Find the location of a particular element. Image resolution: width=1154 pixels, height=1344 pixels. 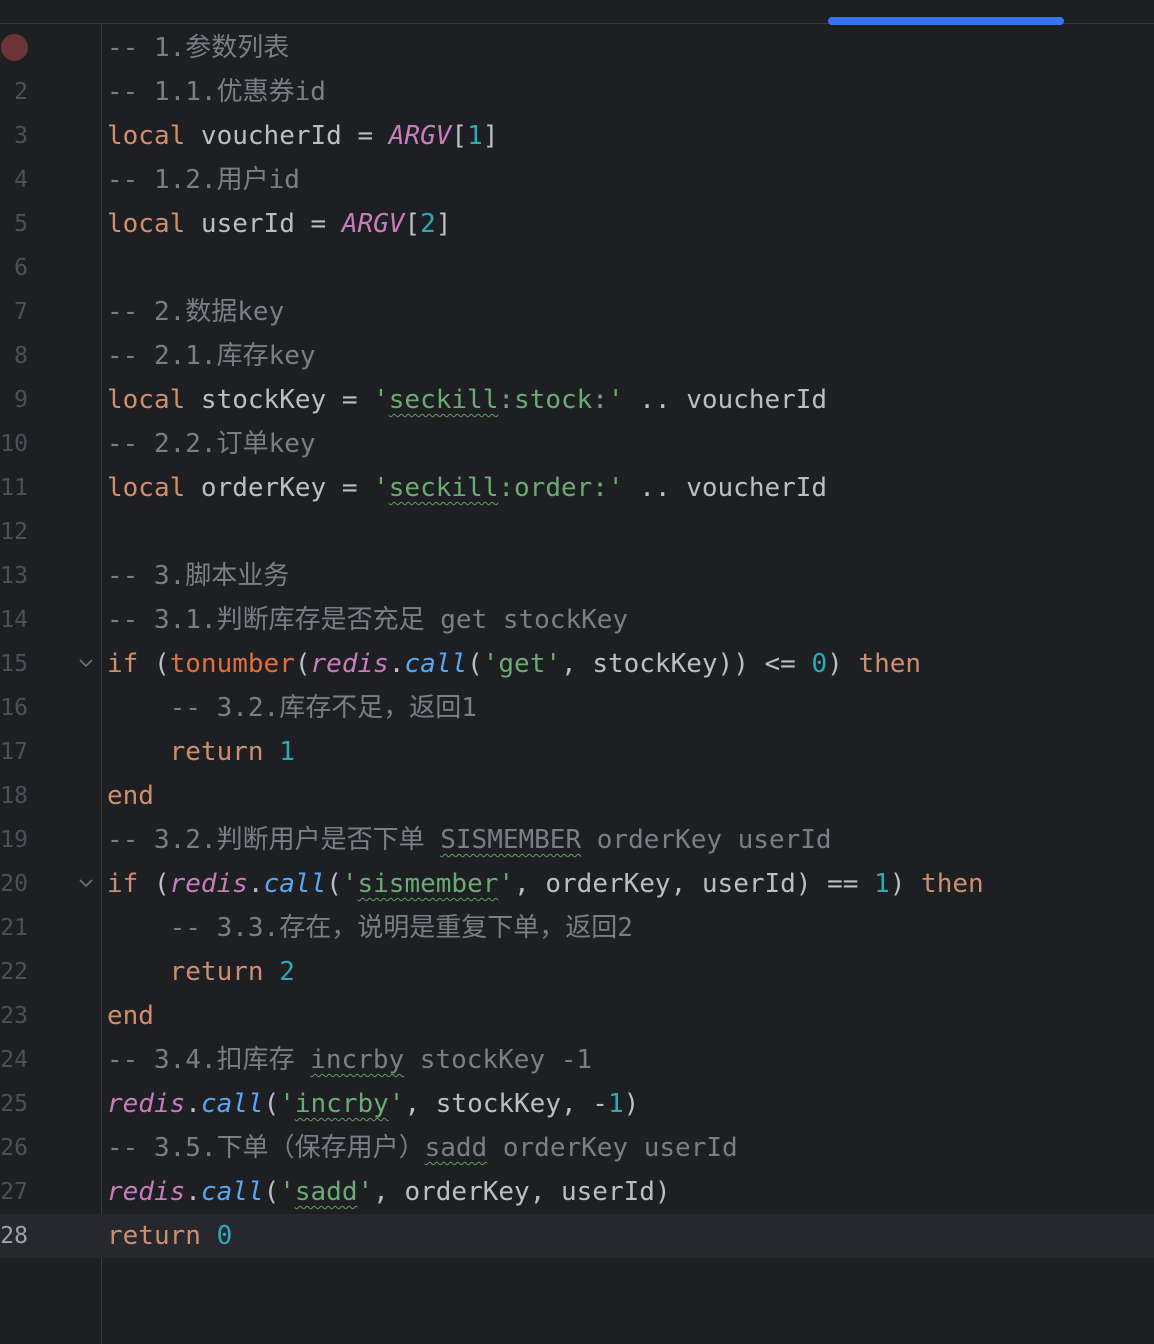

code-text: , orderKey, userId) is located at coordinates (522, 1192).